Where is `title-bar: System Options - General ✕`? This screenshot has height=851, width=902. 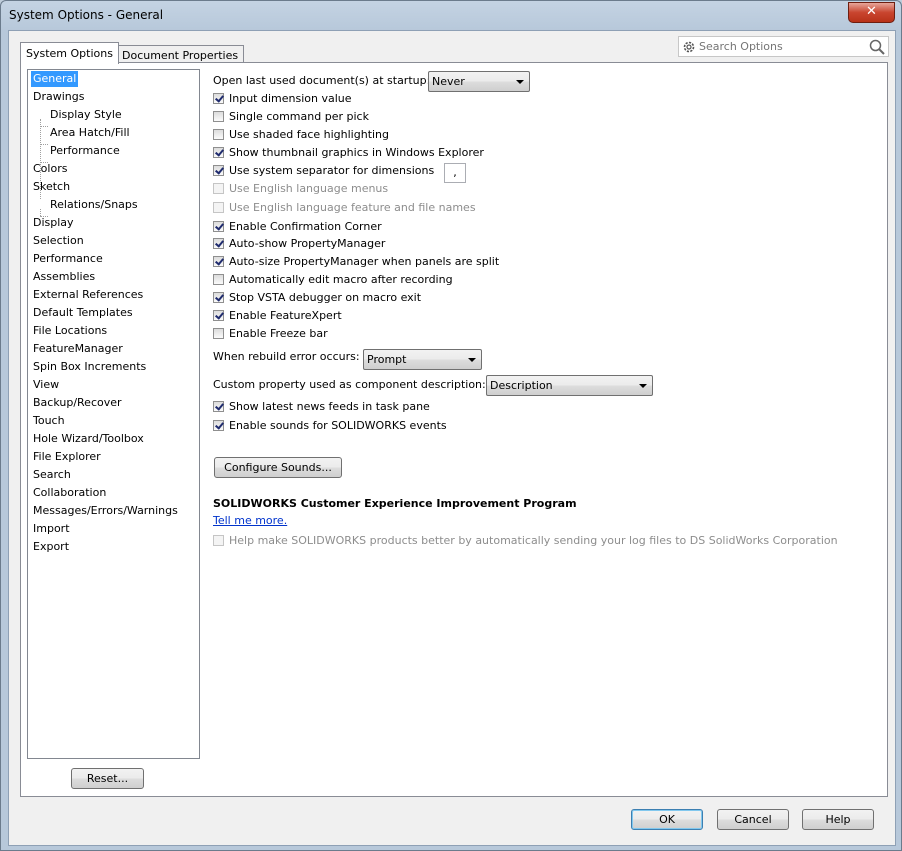 title-bar: System Options - General ✕ is located at coordinates (451, 16).